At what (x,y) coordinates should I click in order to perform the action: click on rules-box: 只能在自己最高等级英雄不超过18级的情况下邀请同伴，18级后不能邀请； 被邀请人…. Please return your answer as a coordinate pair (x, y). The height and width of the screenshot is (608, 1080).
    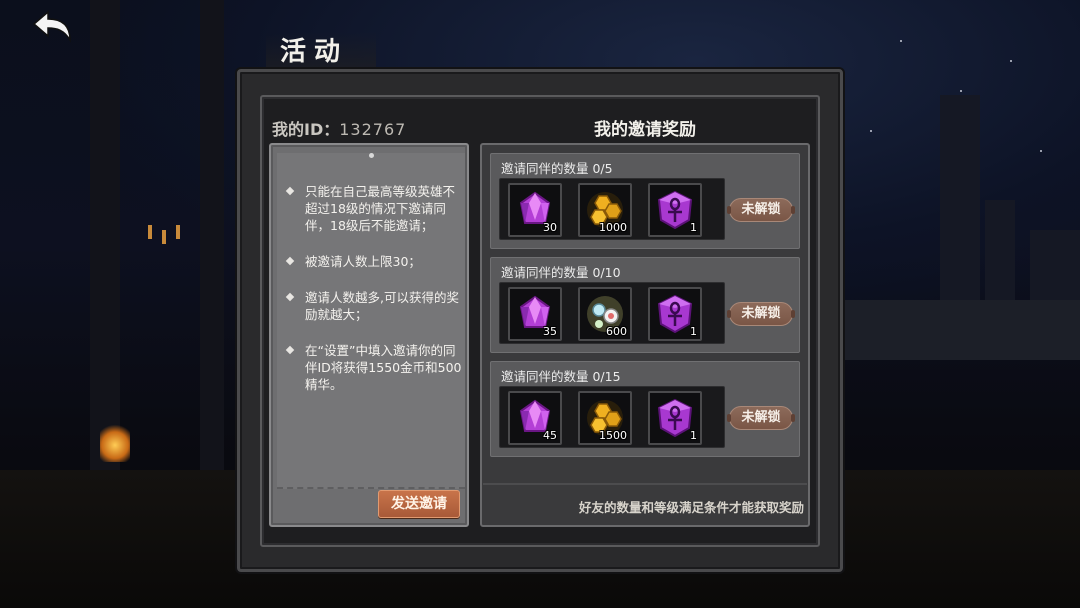
    Looking at the image, I should click on (369, 335).